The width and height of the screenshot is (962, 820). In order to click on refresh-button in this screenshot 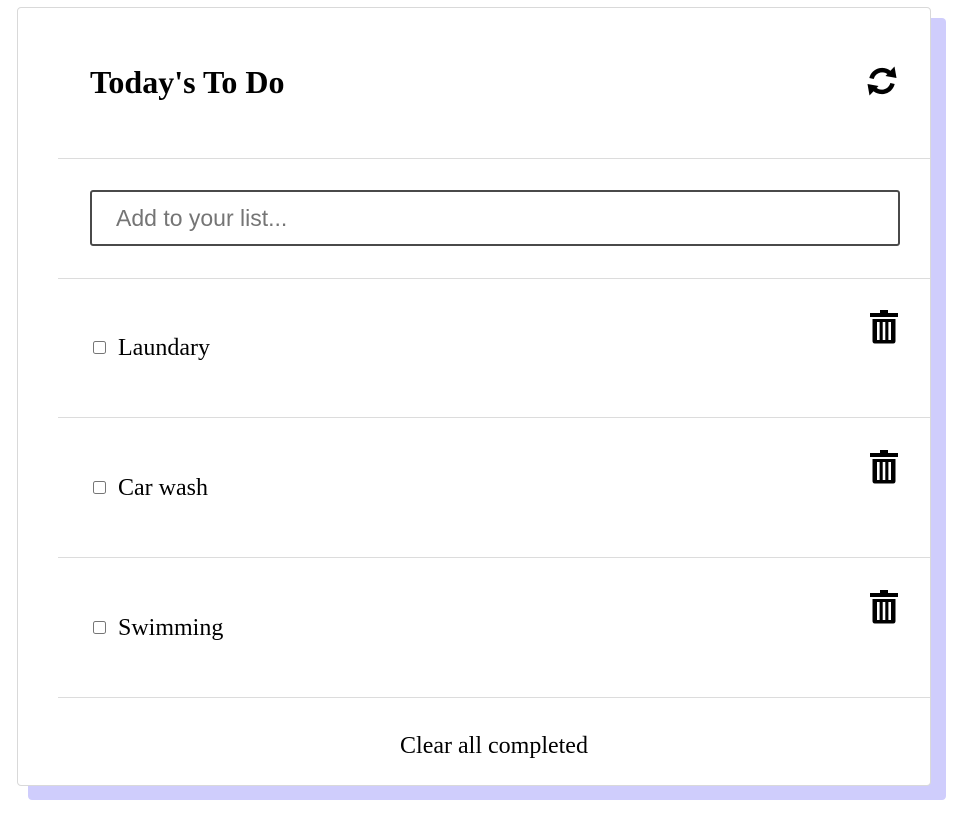, I will do `click(882, 81)`.